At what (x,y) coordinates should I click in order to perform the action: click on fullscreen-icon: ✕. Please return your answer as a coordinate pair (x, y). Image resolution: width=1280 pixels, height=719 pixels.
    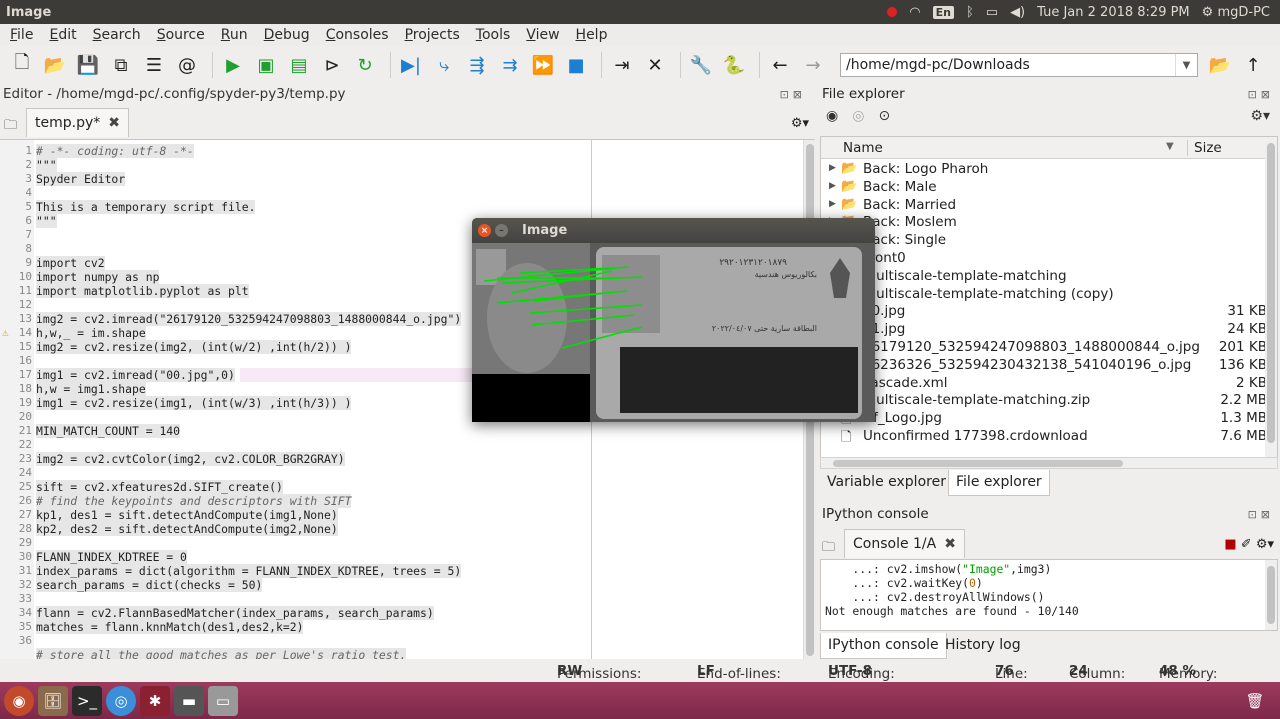
    Looking at the image, I should click on (655, 65).